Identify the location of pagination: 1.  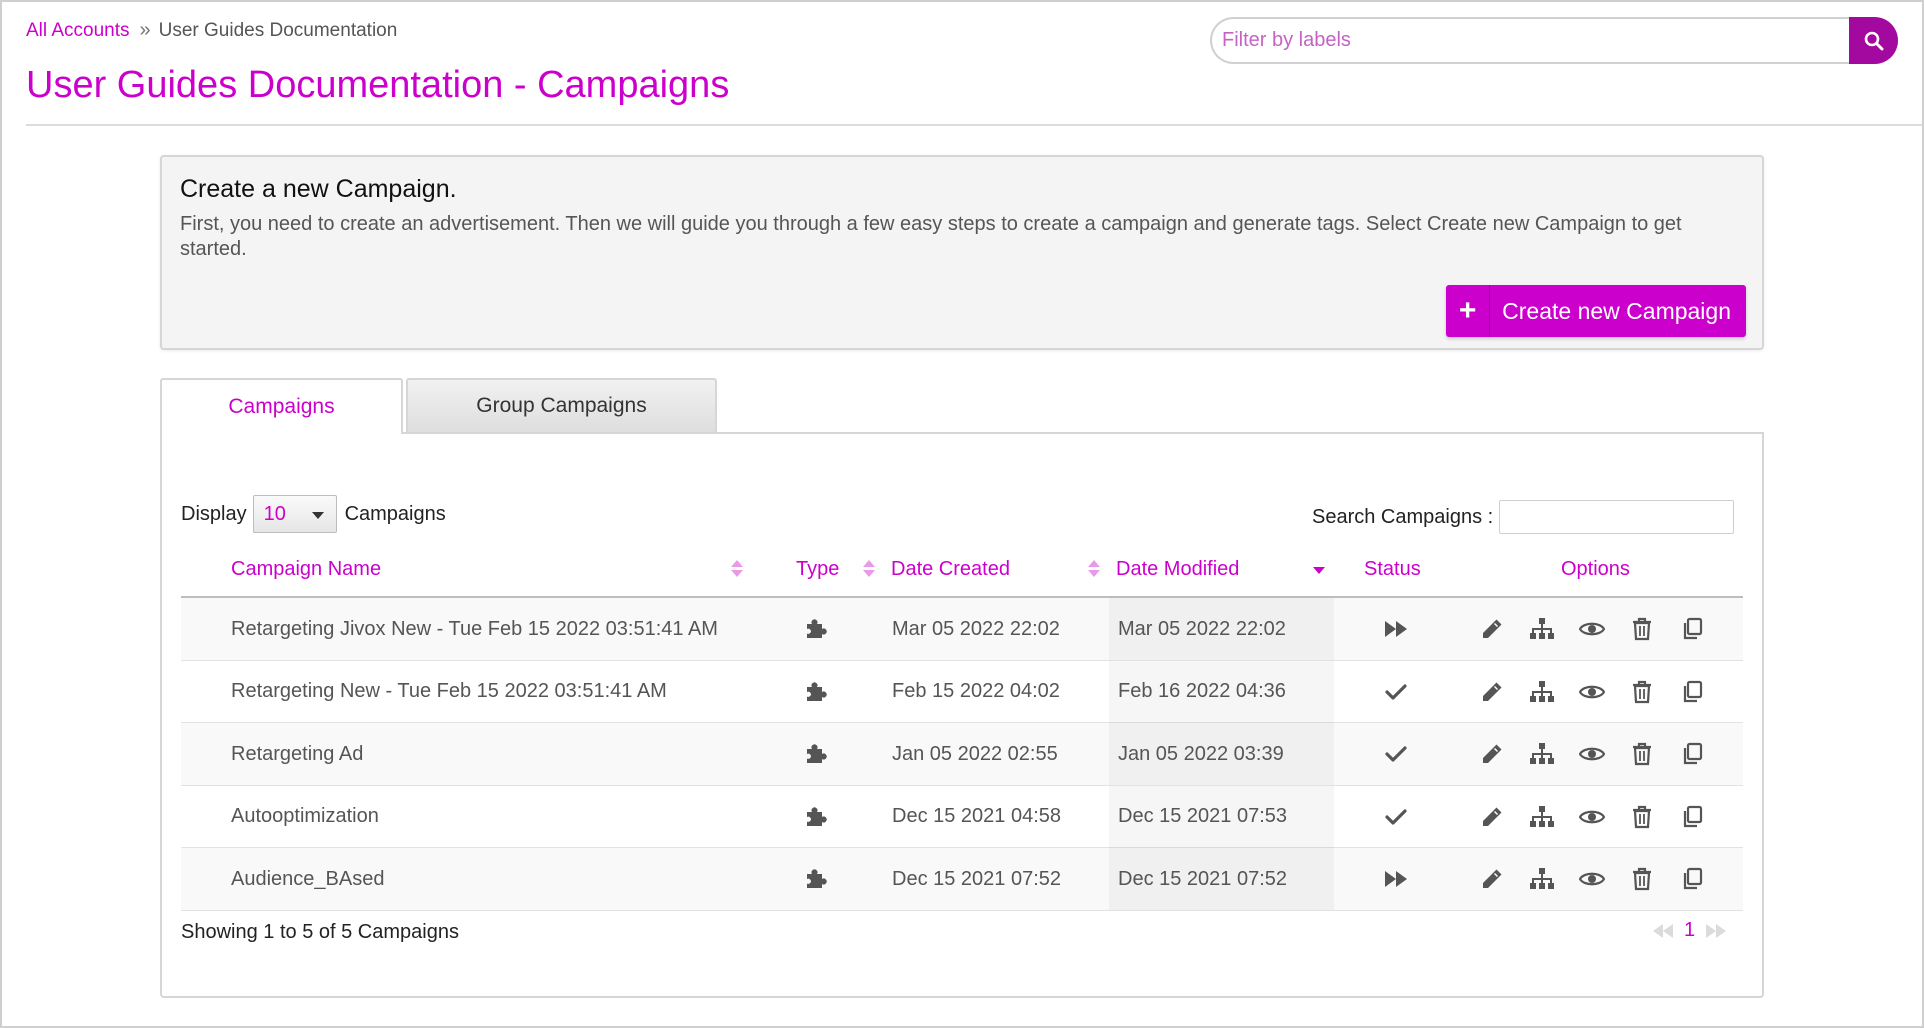
(1689, 930).